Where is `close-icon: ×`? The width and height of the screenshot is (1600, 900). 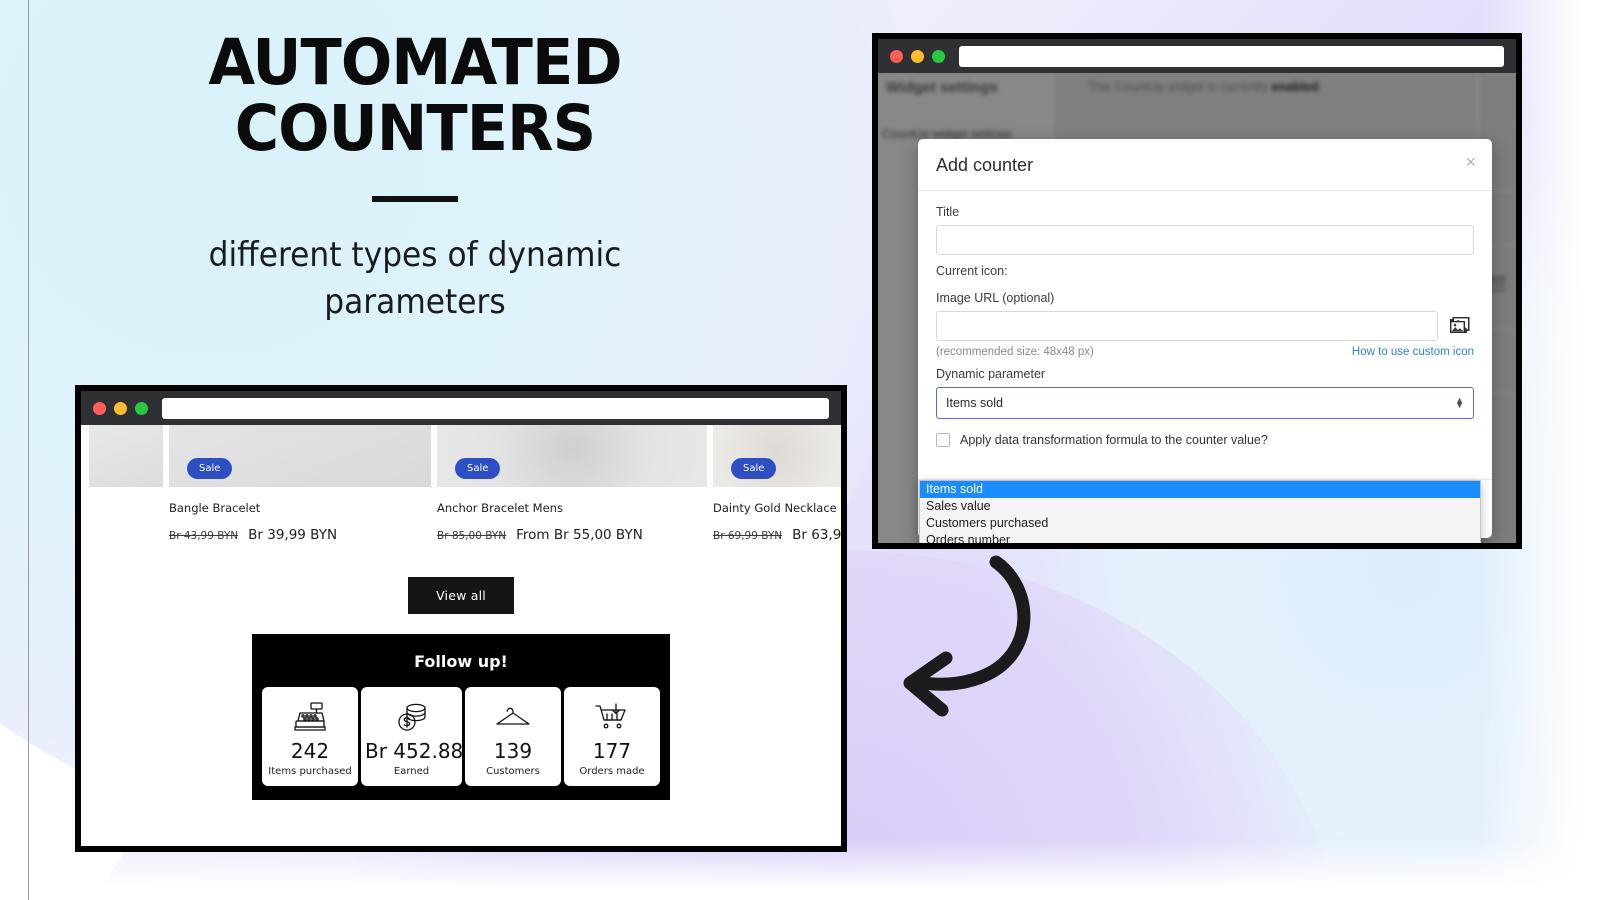 close-icon: × is located at coordinates (1470, 162).